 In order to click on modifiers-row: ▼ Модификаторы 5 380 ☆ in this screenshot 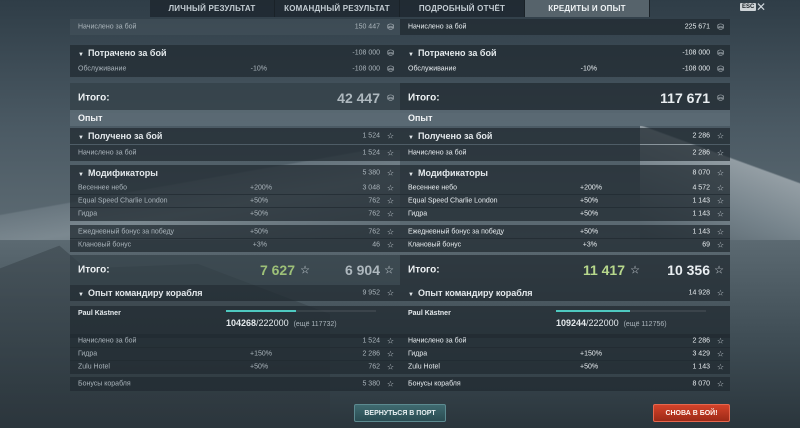, I will do `click(235, 173)`.